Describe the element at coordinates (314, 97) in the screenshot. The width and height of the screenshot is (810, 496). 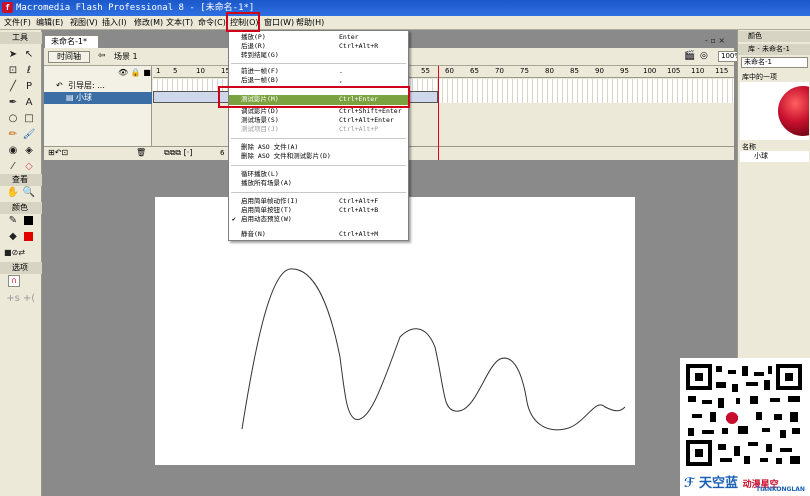
I see `annotation-box-test-movie` at that location.